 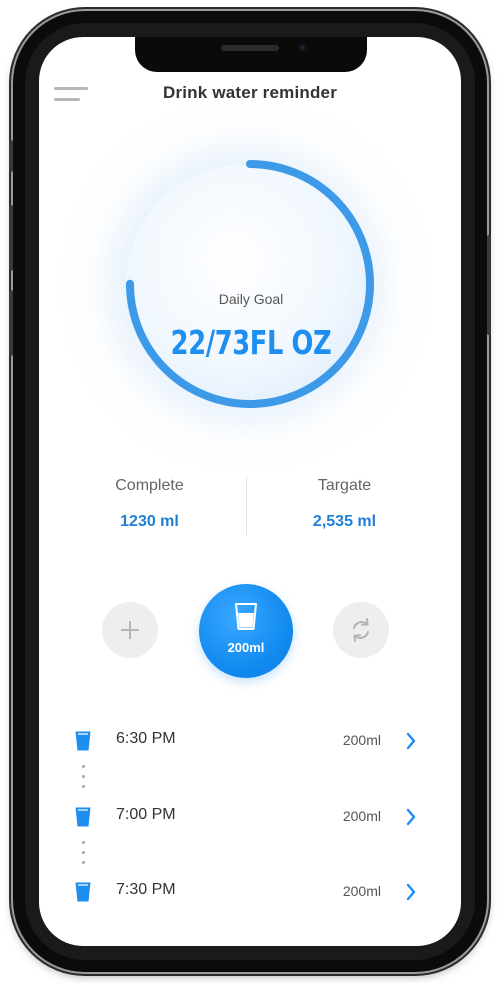 I want to click on progress-arc, so click(x=250, y=284).